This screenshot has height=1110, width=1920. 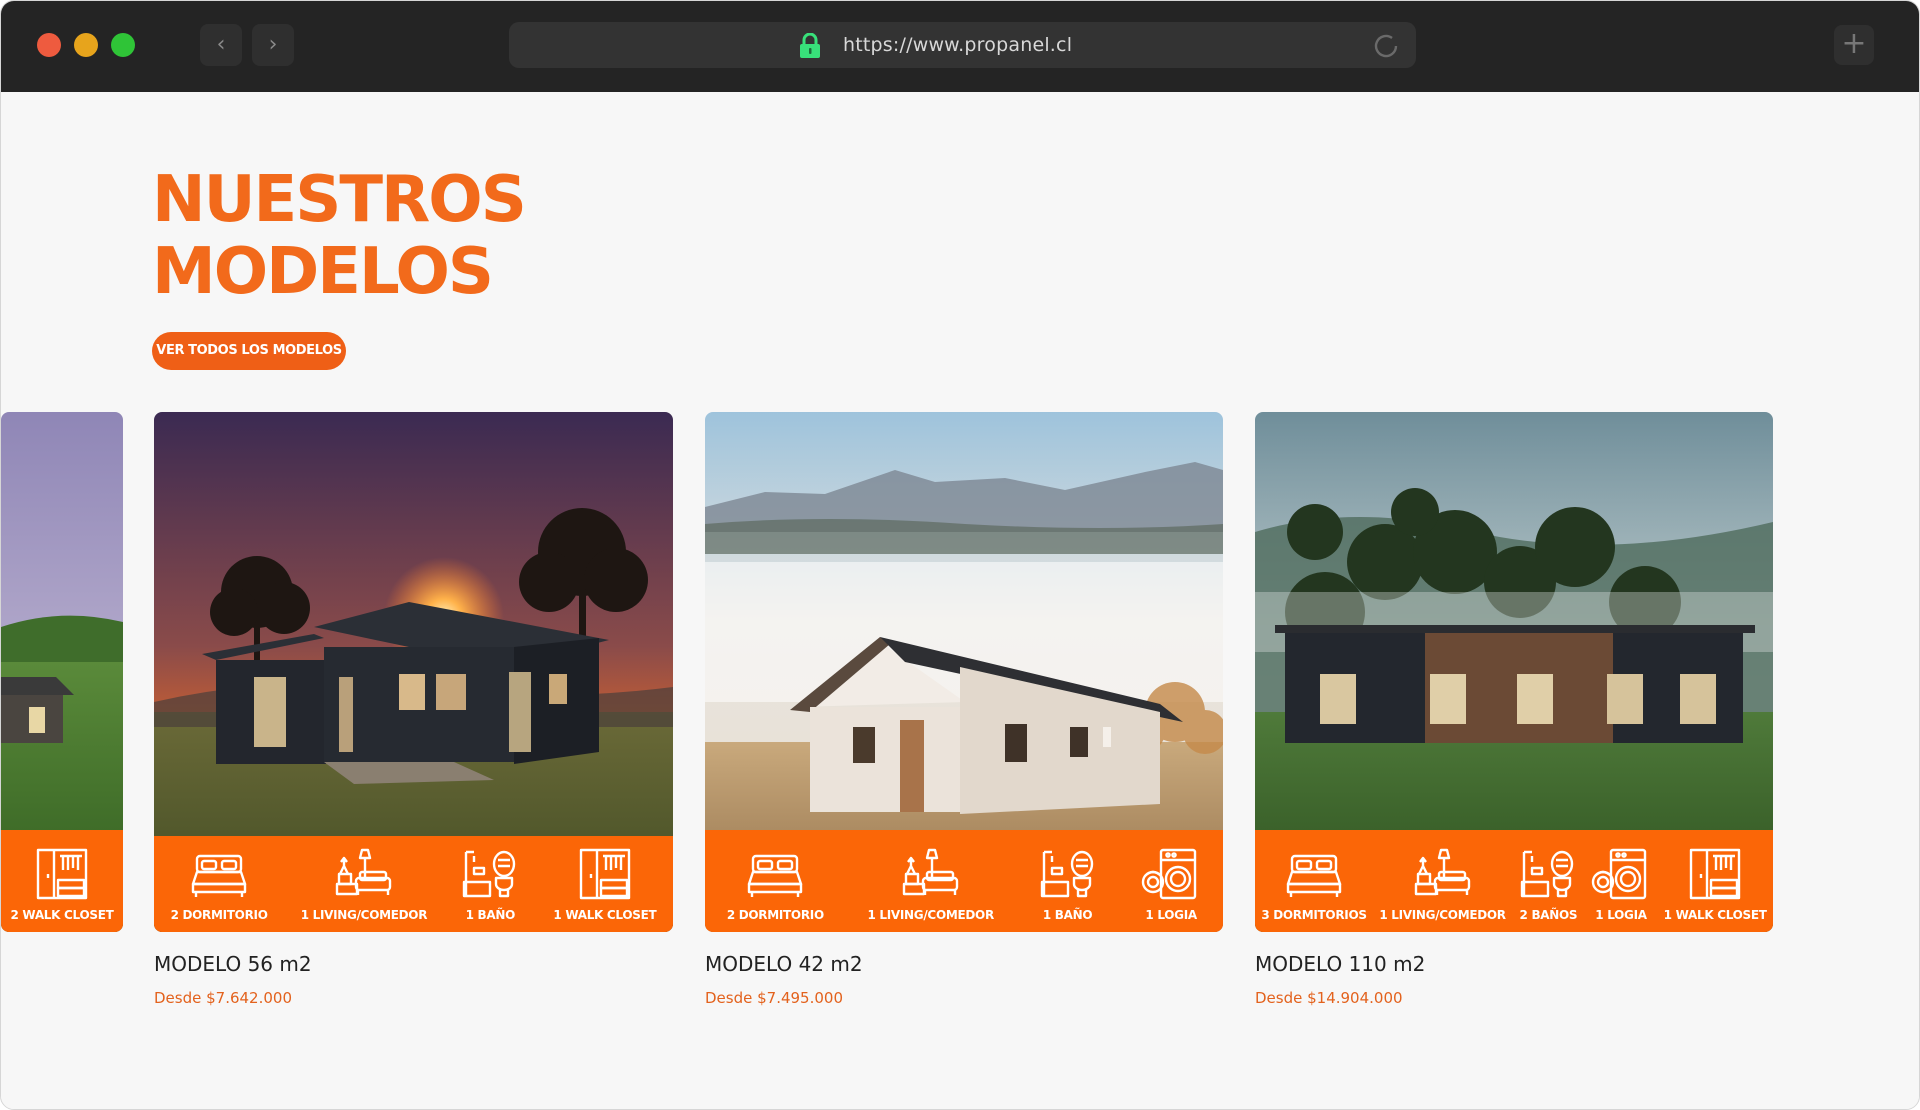 What do you see at coordinates (1329, 998) in the screenshot?
I see `card-price: Desde $14.904.000` at bounding box center [1329, 998].